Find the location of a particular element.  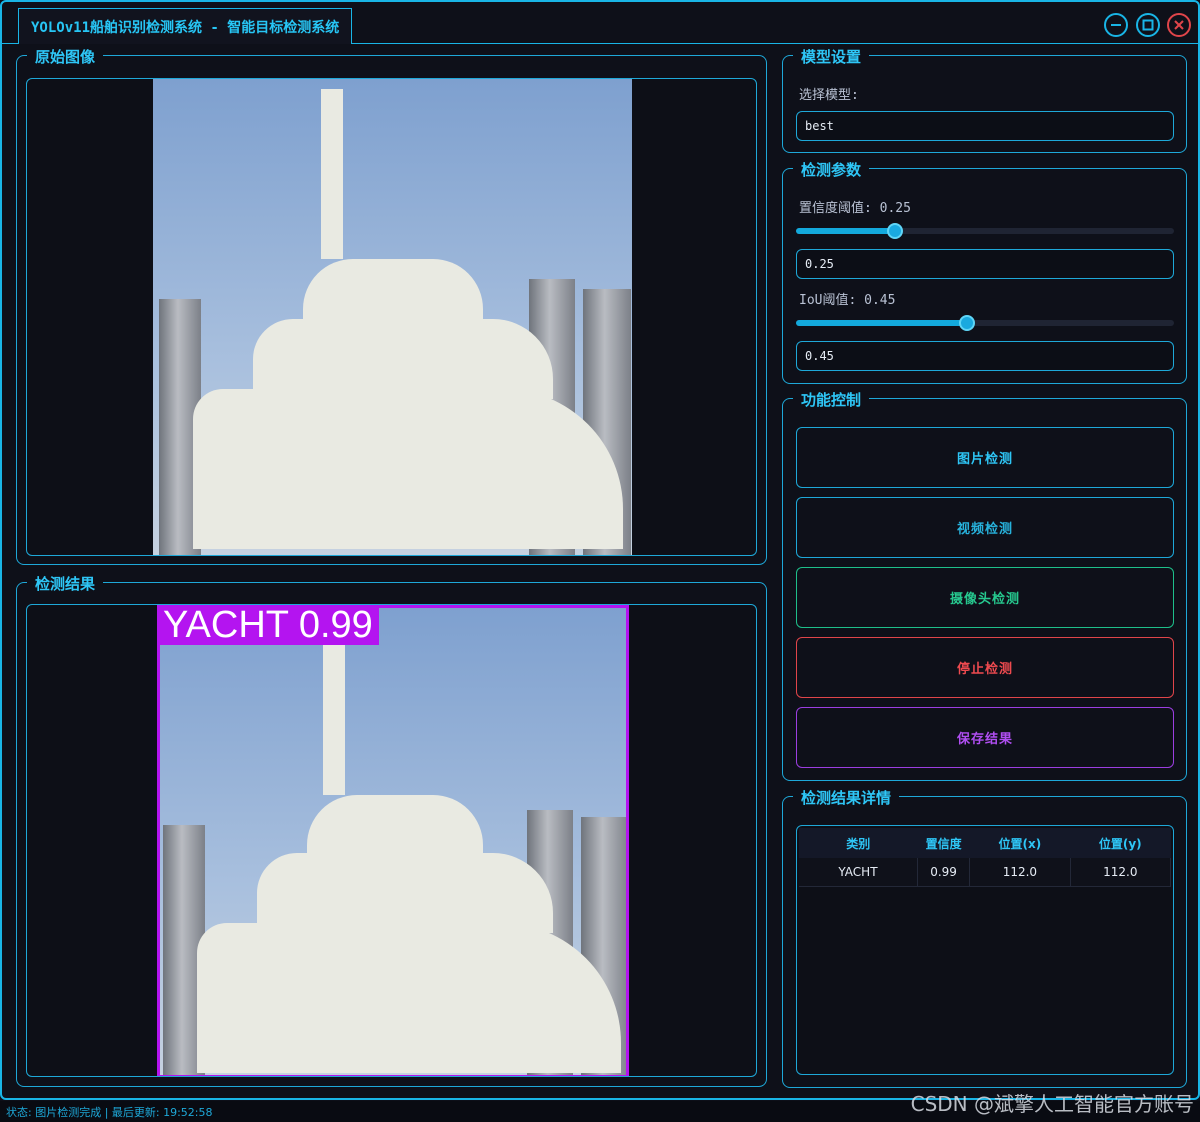

minimize-button is located at coordinates (1116, 25).